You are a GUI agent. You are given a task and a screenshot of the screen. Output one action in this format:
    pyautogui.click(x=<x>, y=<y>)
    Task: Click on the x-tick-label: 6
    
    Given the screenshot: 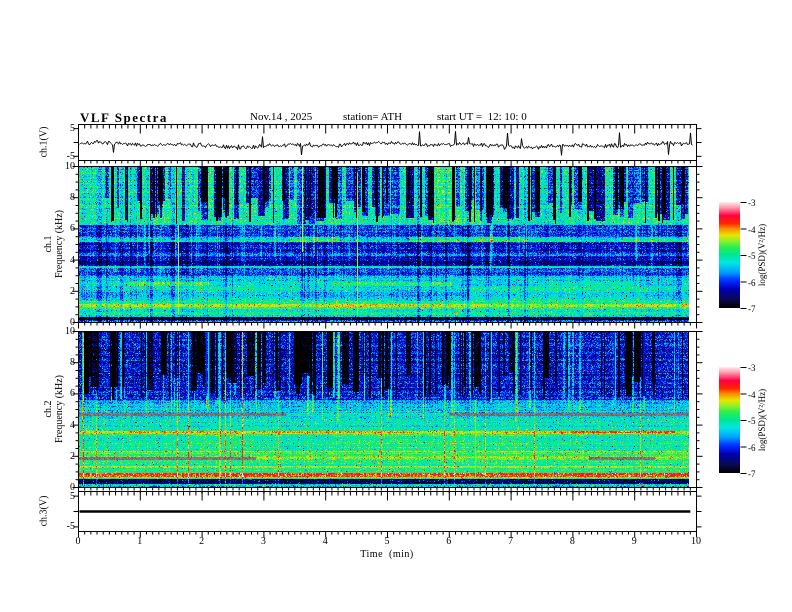 What is the action you would take?
    pyautogui.click(x=449, y=541)
    